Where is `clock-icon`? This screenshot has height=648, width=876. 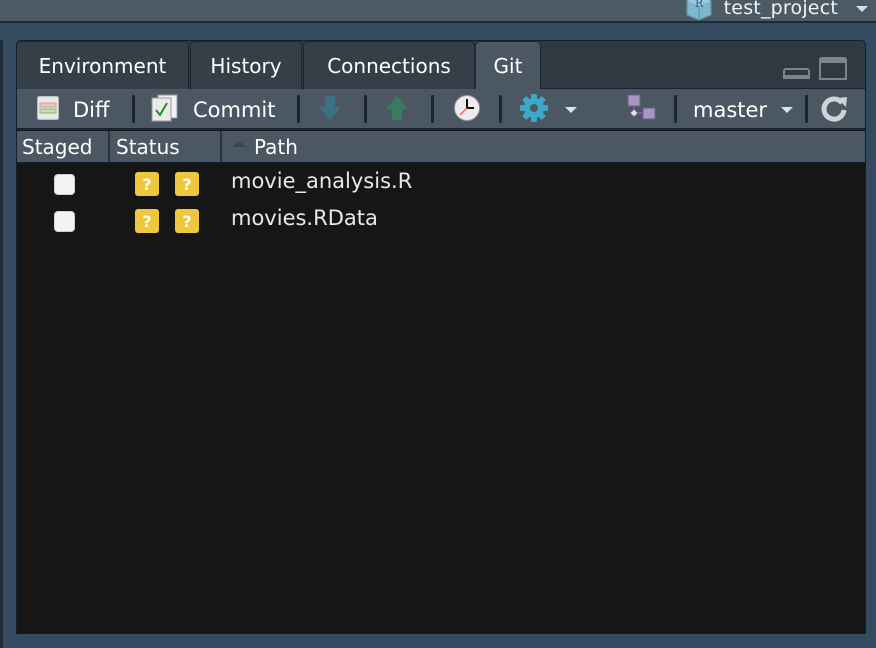 clock-icon is located at coordinates (467, 110).